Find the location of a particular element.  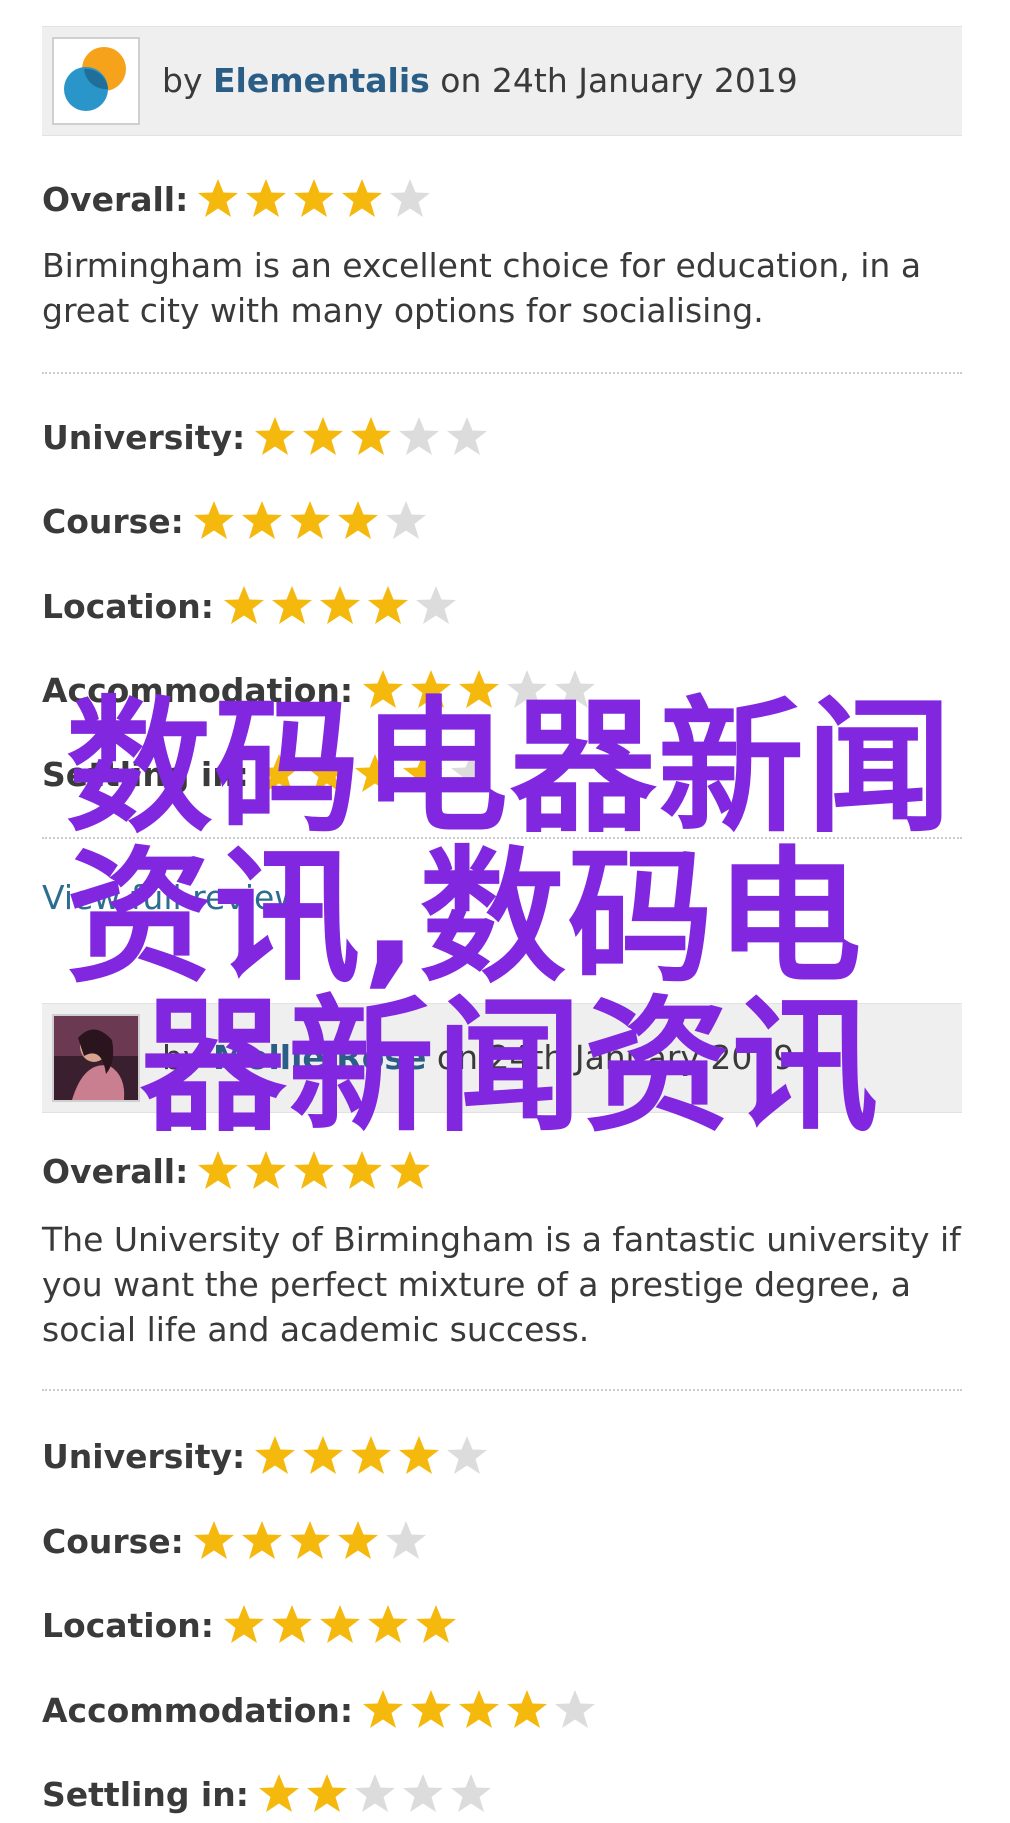

watermark-line-2: 资讯,数码电 is located at coordinates (465, 918).